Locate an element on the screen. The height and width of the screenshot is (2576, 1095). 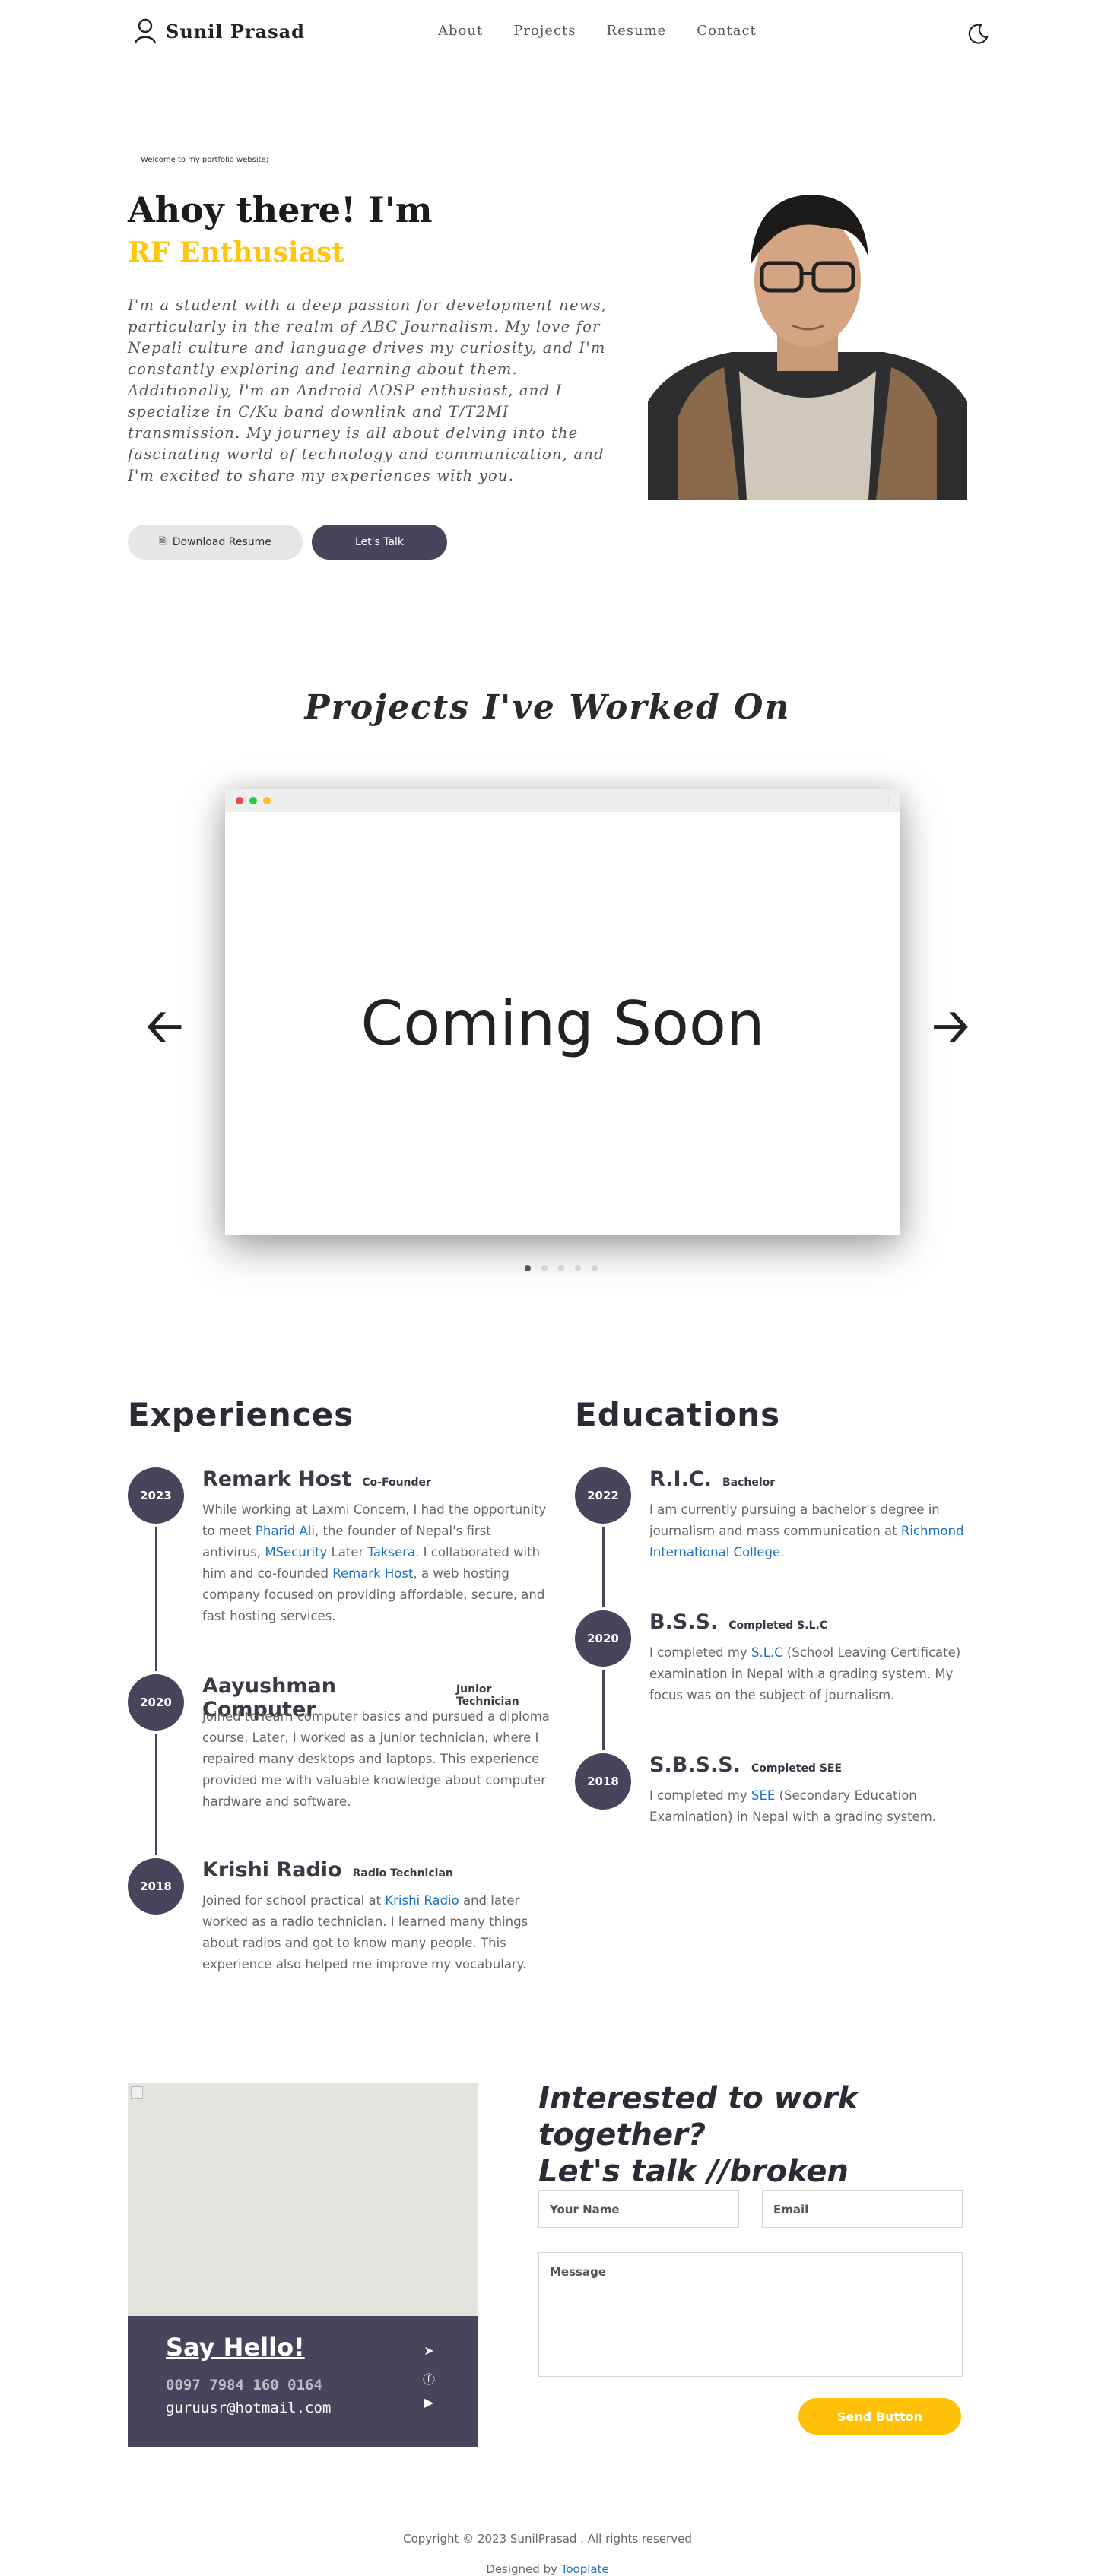
lets-talk-label: Let's Talk is located at coordinates (379, 542).